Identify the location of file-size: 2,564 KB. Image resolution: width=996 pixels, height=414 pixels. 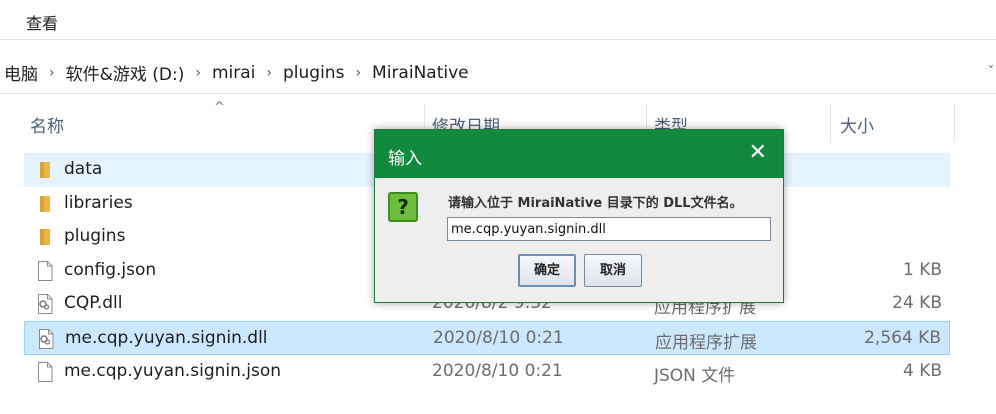
(902, 337).